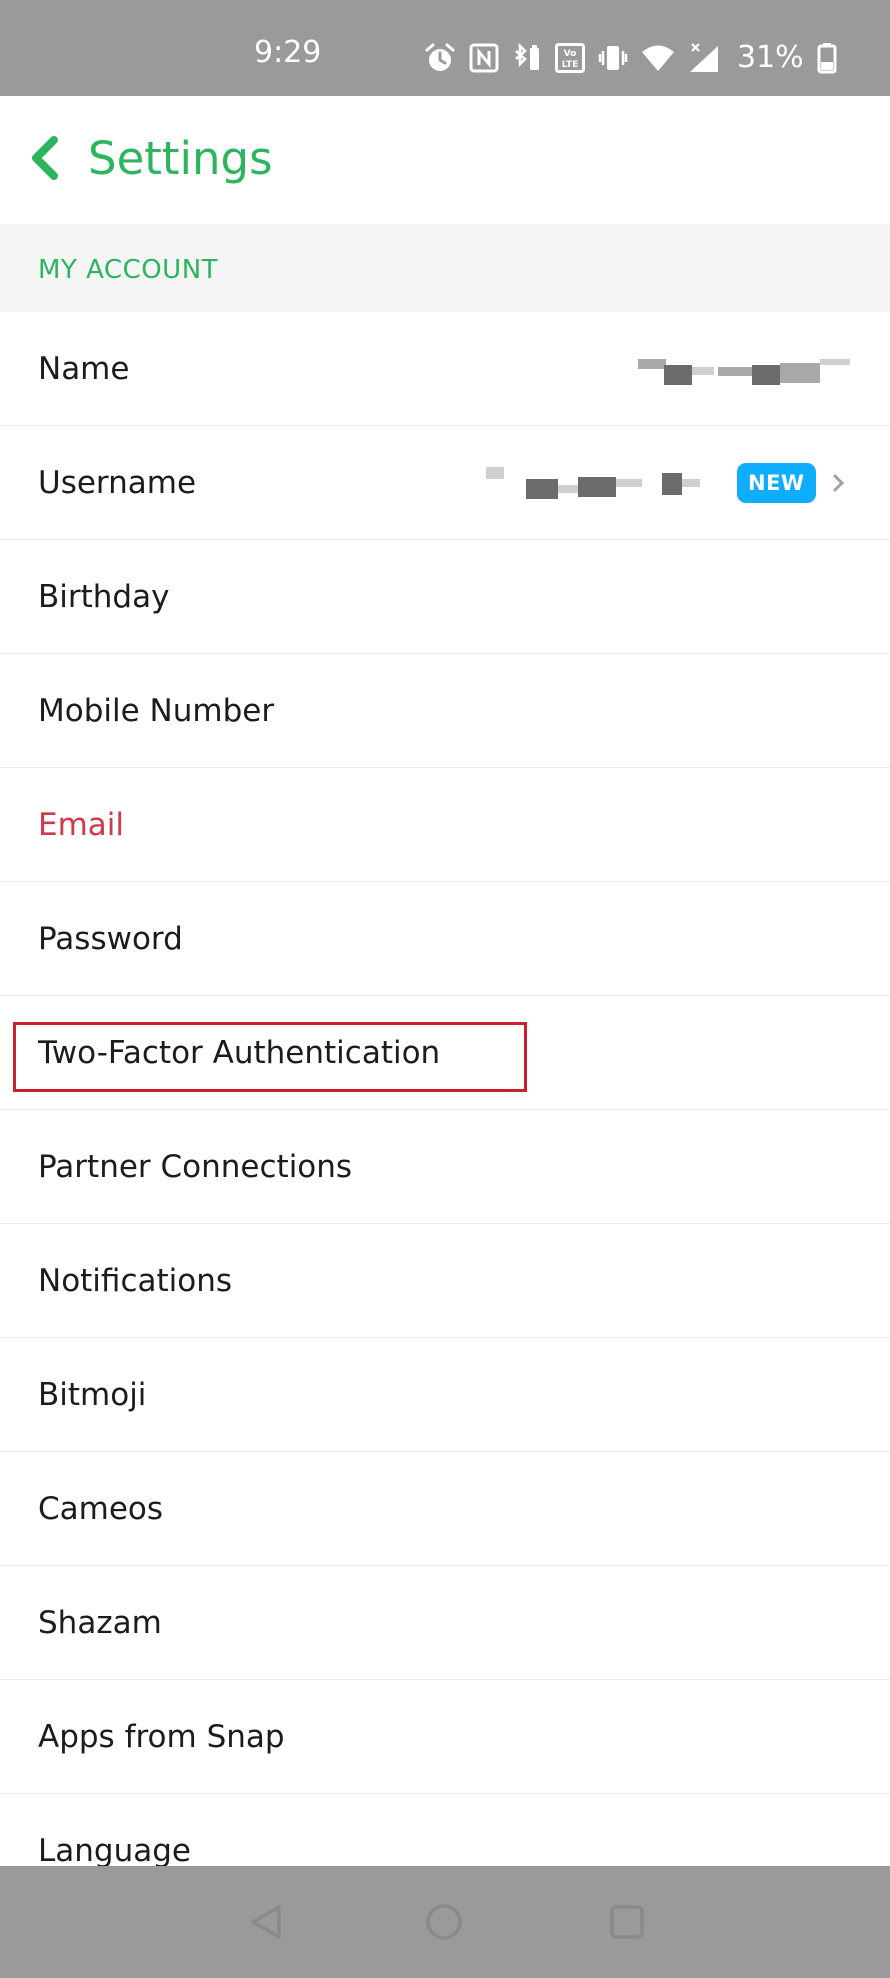 This screenshot has width=890, height=1978. What do you see at coordinates (704, 57) in the screenshot?
I see `signal-icon` at bounding box center [704, 57].